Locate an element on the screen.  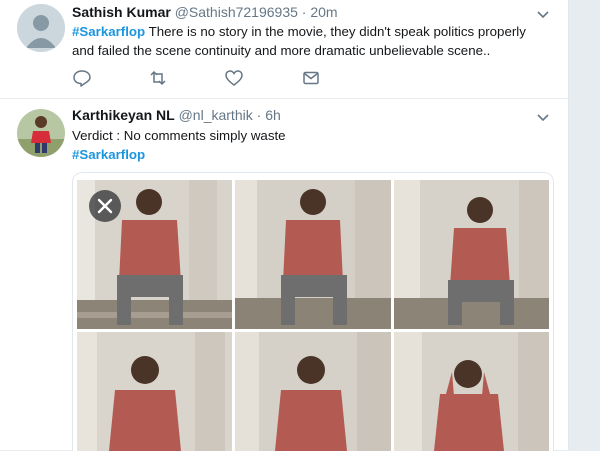
timestamp: 6h is located at coordinates (273, 115).